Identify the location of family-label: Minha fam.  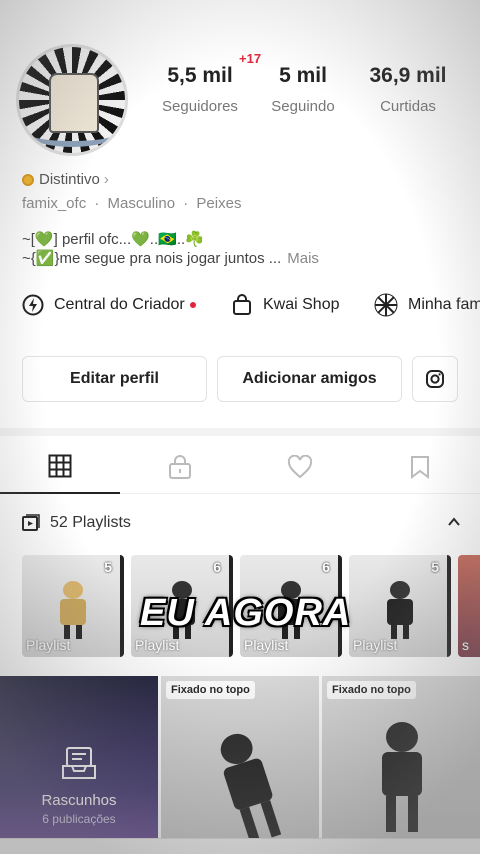
(444, 304).